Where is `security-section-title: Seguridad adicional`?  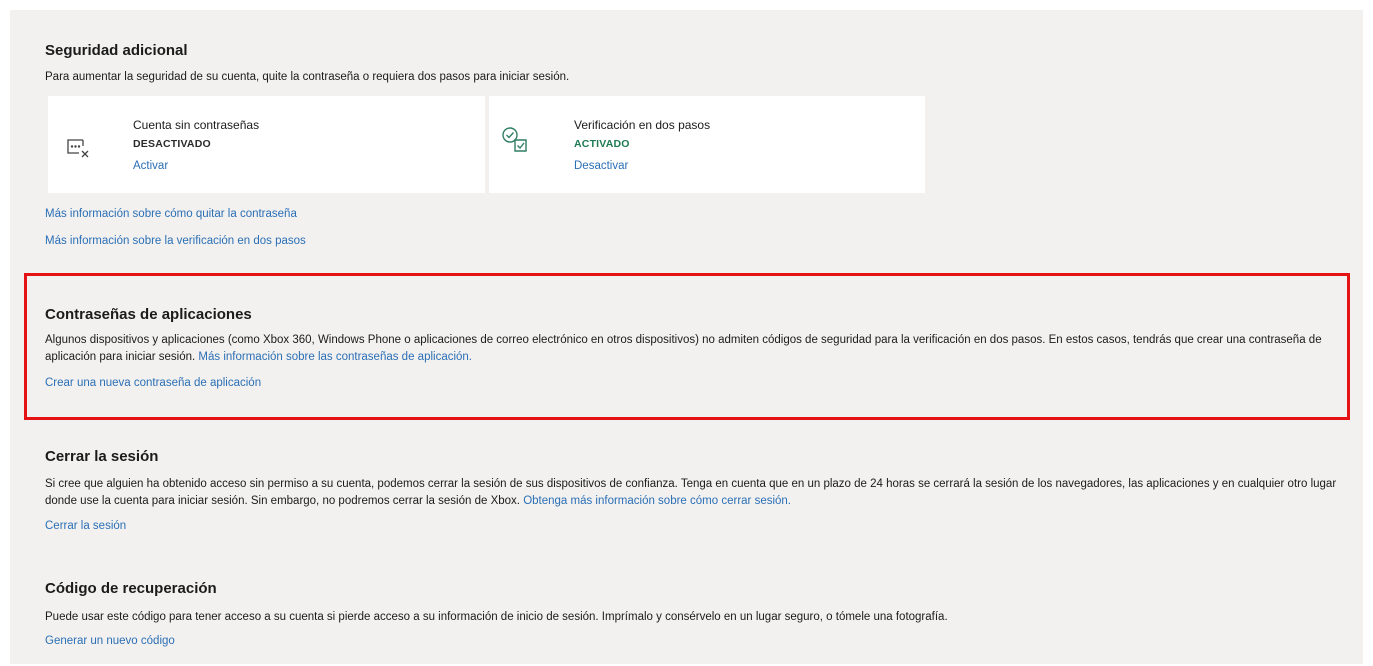
security-section-title: Seguridad adicional is located at coordinates (116, 50).